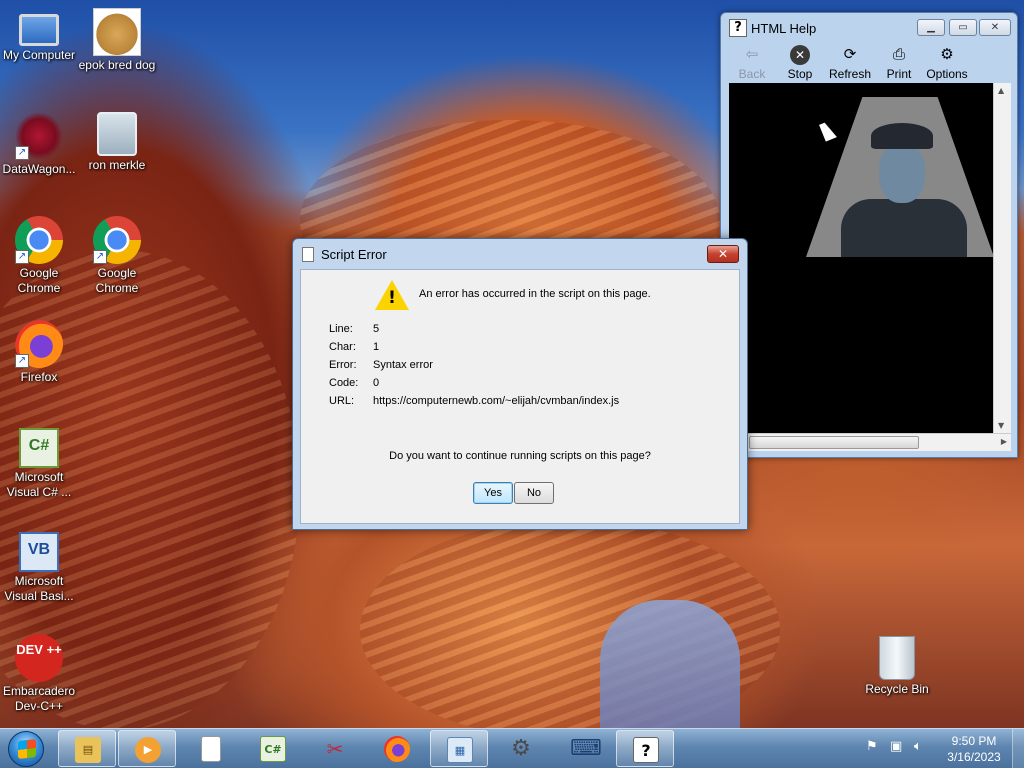  What do you see at coordinates (918, 746) in the screenshot?
I see `volume-icon: 🔈︎` at bounding box center [918, 746].